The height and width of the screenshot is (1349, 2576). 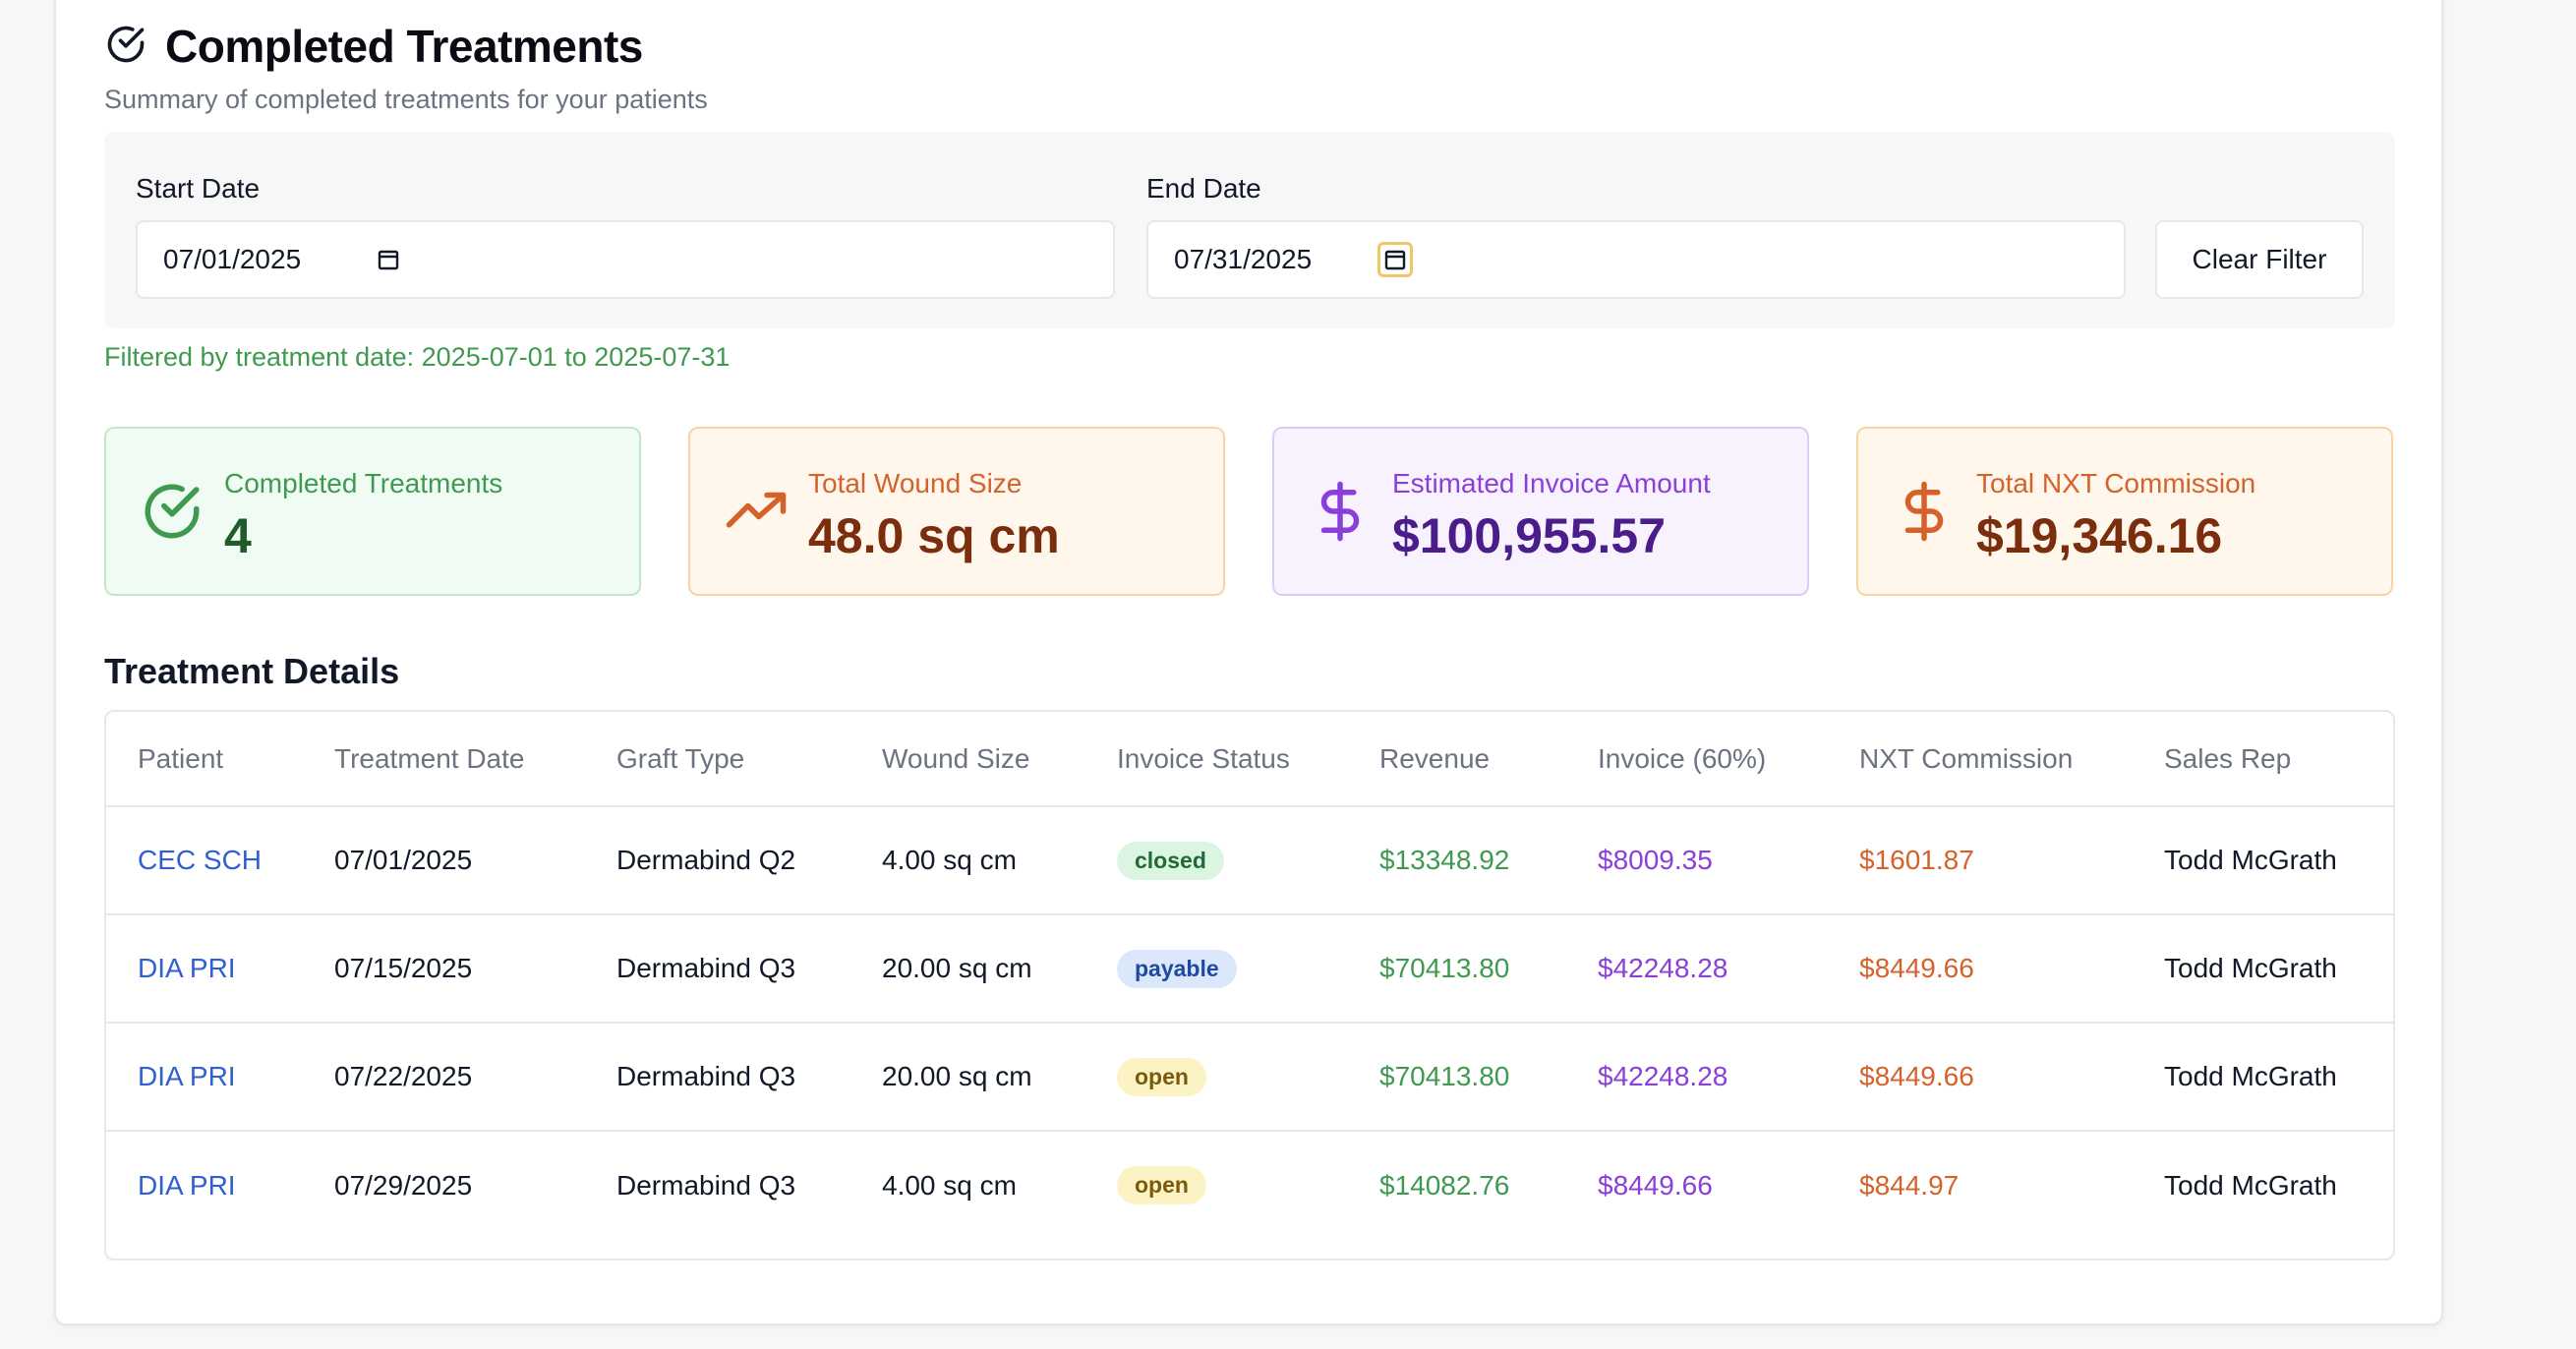 What do you see at coordinates (1457, 860) in the screenshot?
I see `revenue-cell: $13348.92` at bounding box center [1457, 860].